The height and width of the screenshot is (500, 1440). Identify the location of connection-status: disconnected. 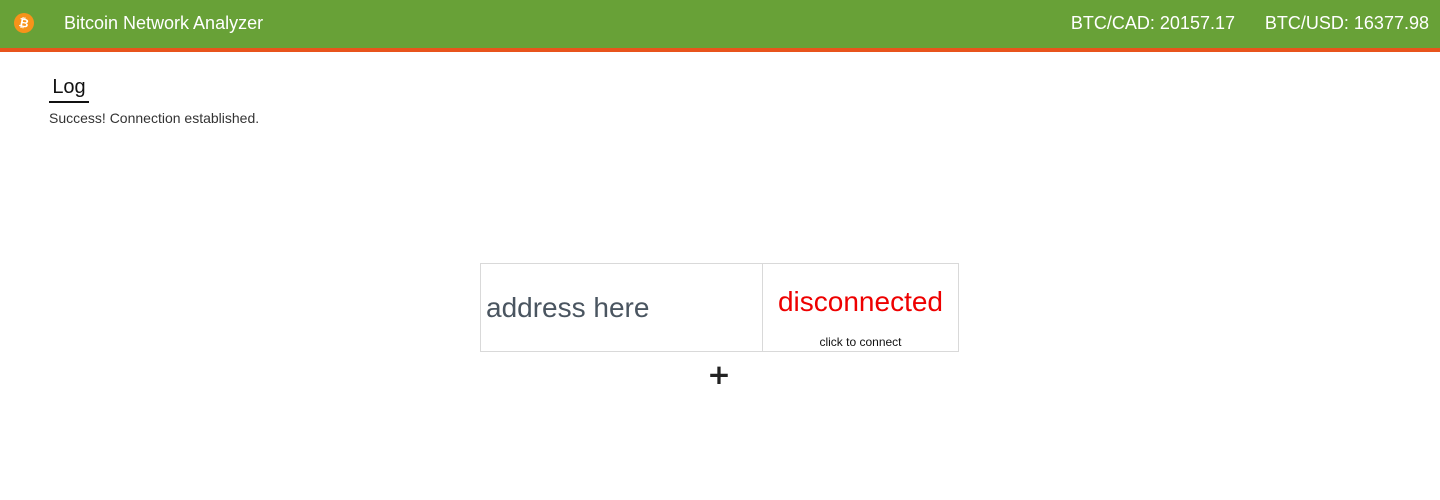
(860, 301).